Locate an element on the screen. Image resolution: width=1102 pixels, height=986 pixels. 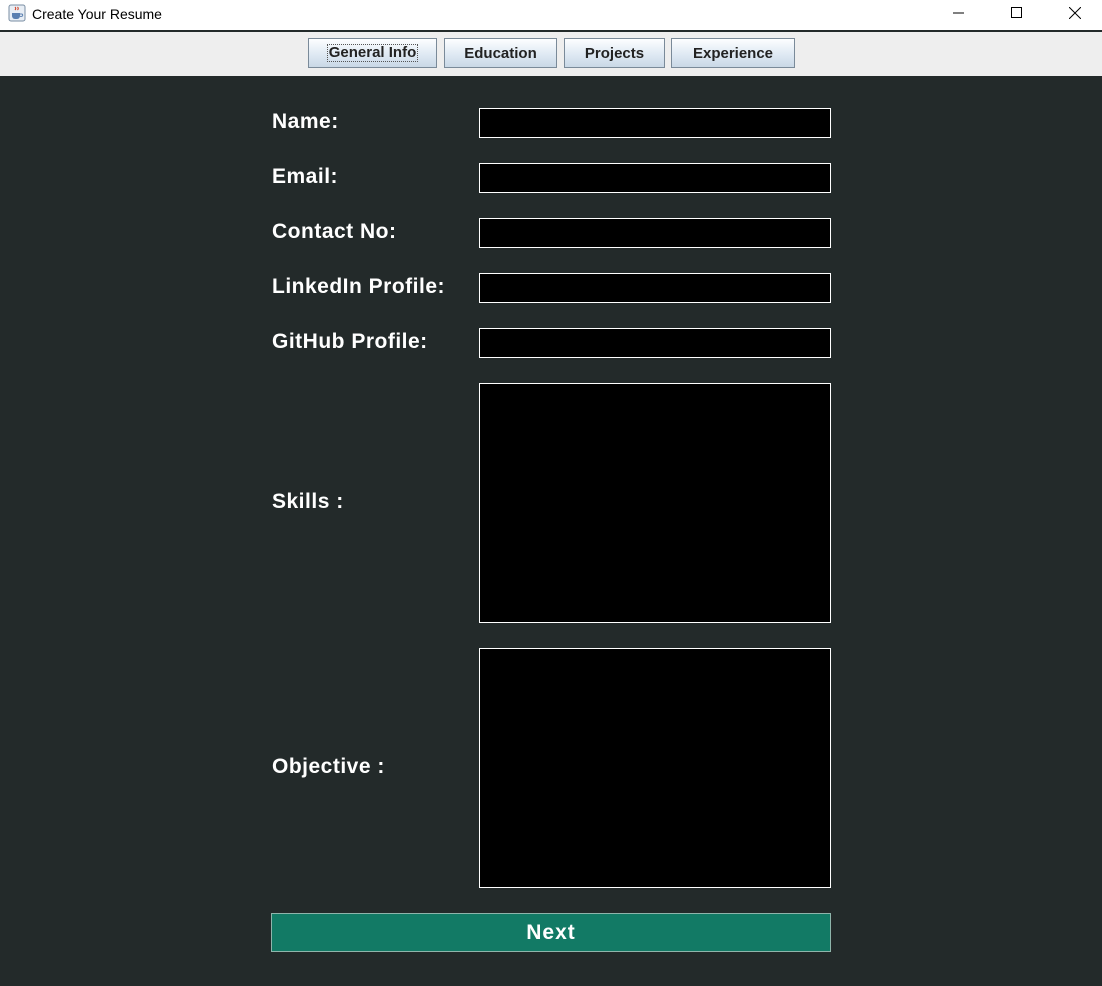
tab-experience: Experience is located at coordinates (733, 53).